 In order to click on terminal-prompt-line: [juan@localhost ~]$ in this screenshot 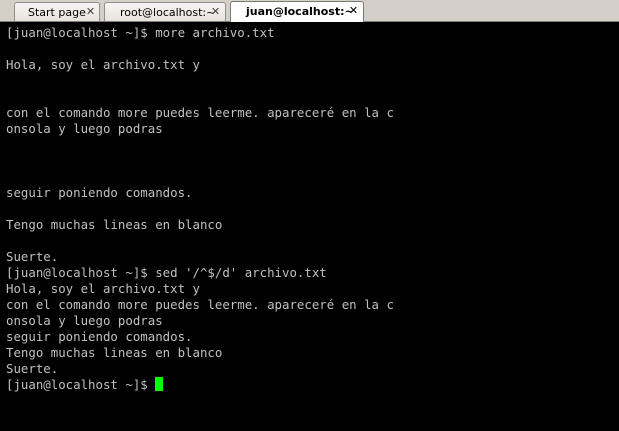, I will do `click(312, 385)`.